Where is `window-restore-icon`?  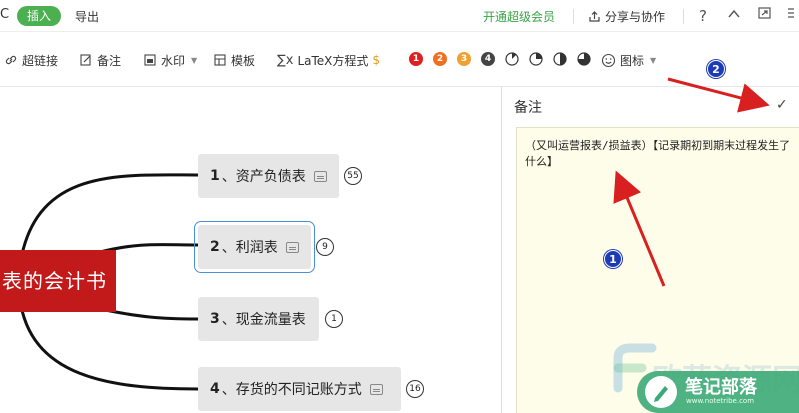
window-restore-icon is located at coordinates (765, 16).